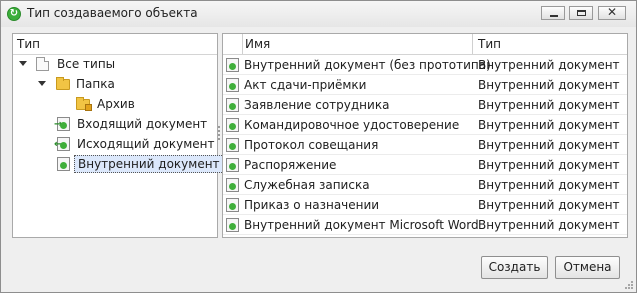 Image resolution: width=637 pixels, height=293 pixels. What do you see at coordinates (553, 13) in the screenshot?
I see `minimize-button` at bounding box center [553, 13].